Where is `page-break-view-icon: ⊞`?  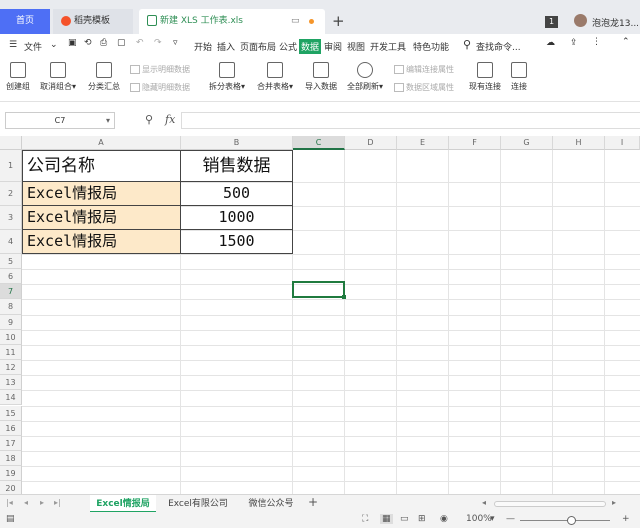
page-break-view-icon: ⊞ is located at coordinates (422, 519).